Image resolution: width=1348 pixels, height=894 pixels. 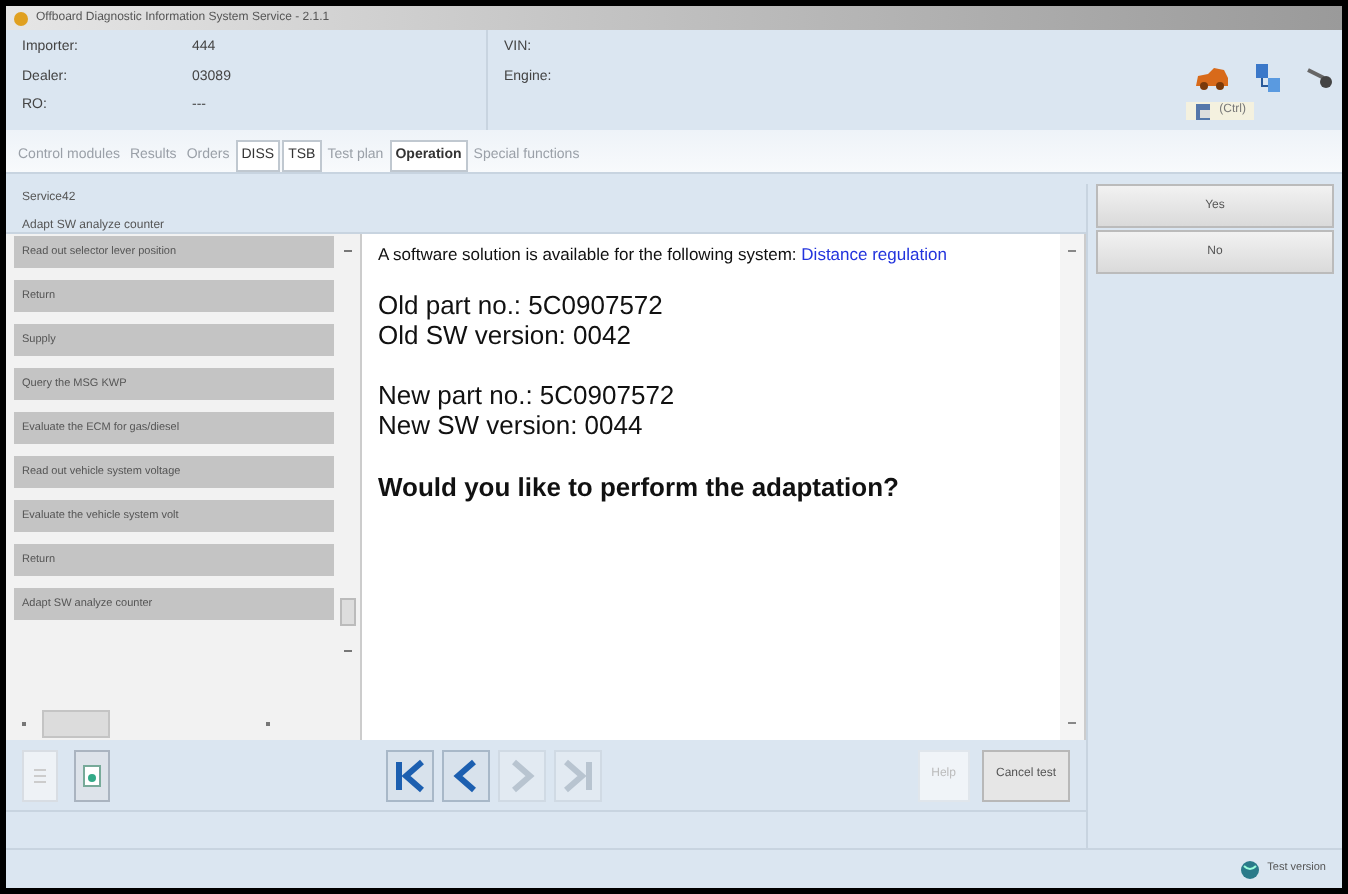 What do you see at coordinates (527, 395) in the screenshot?
I see `new-part-text: New part no.: 5C0907572` at bounding box center [527, 395].